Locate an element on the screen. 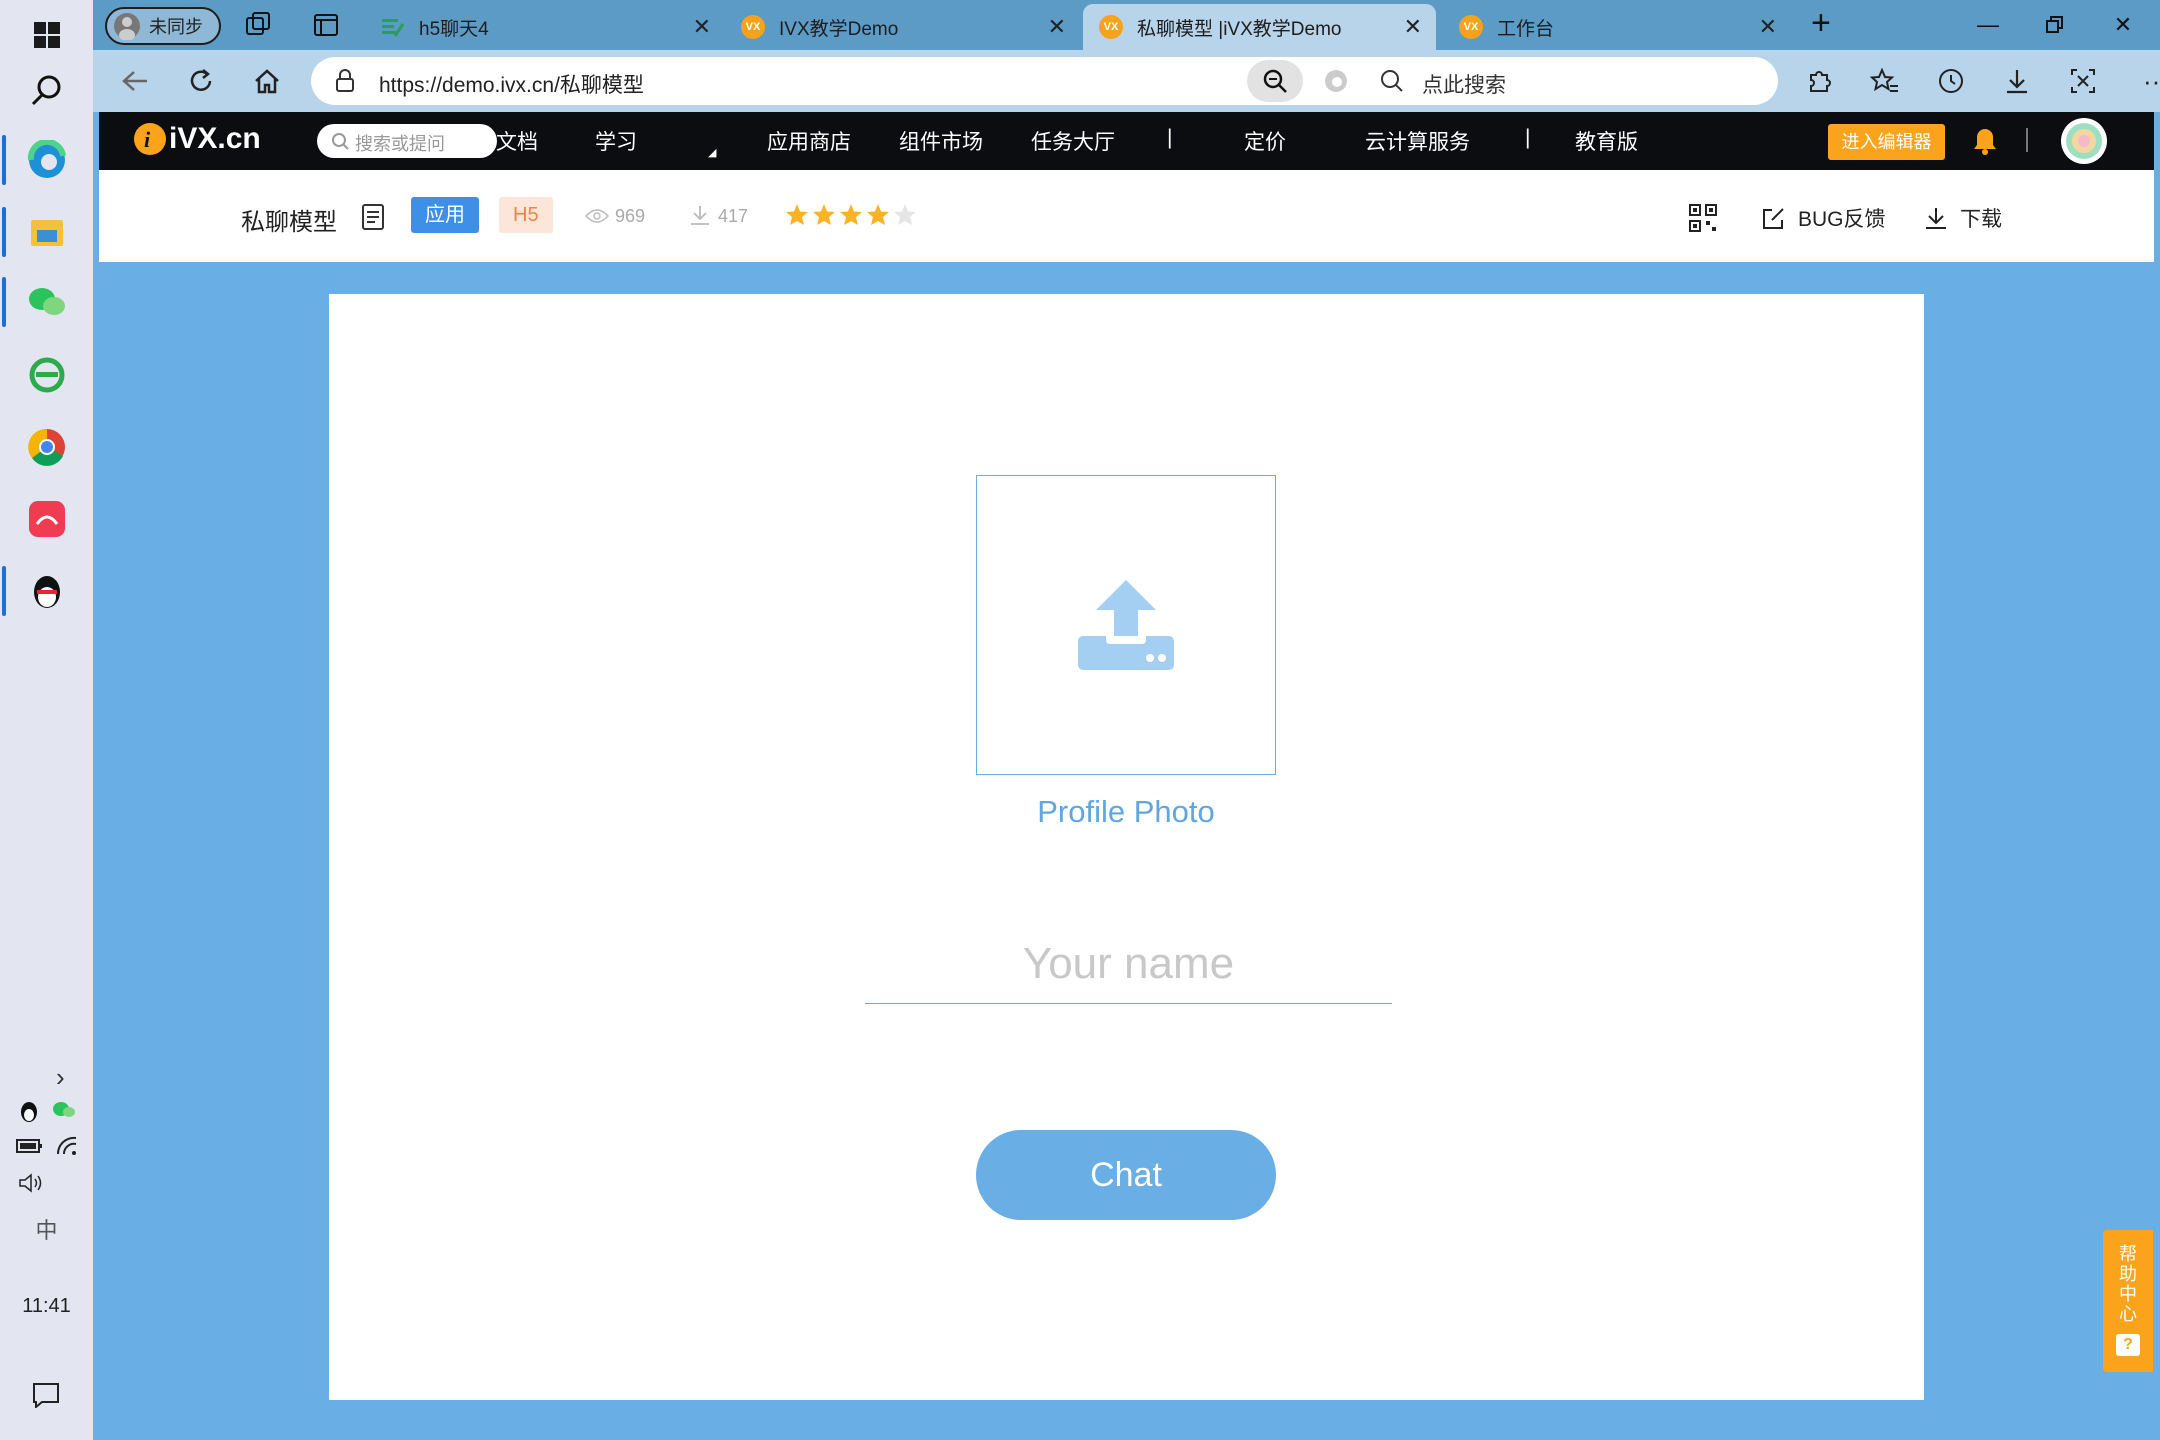 This screenshot has width=2160, height=1440. download-button: 下载 is located at coordinates (1963, 218).